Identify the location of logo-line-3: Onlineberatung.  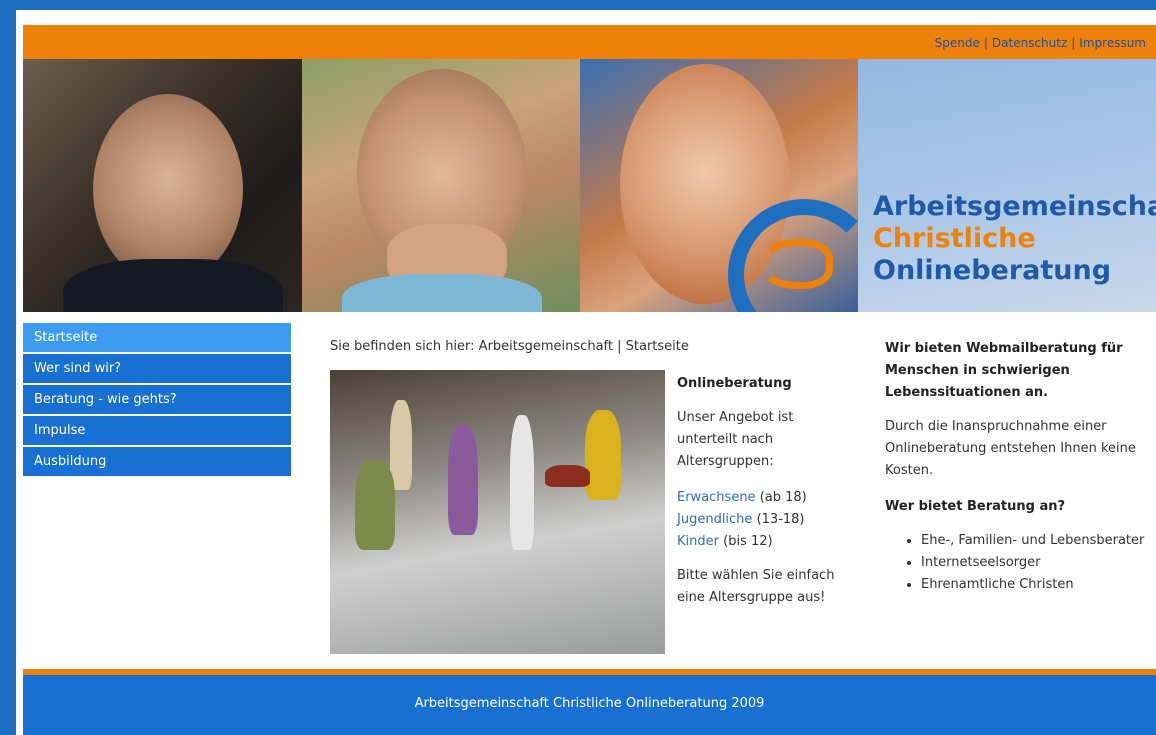
(992, 270).